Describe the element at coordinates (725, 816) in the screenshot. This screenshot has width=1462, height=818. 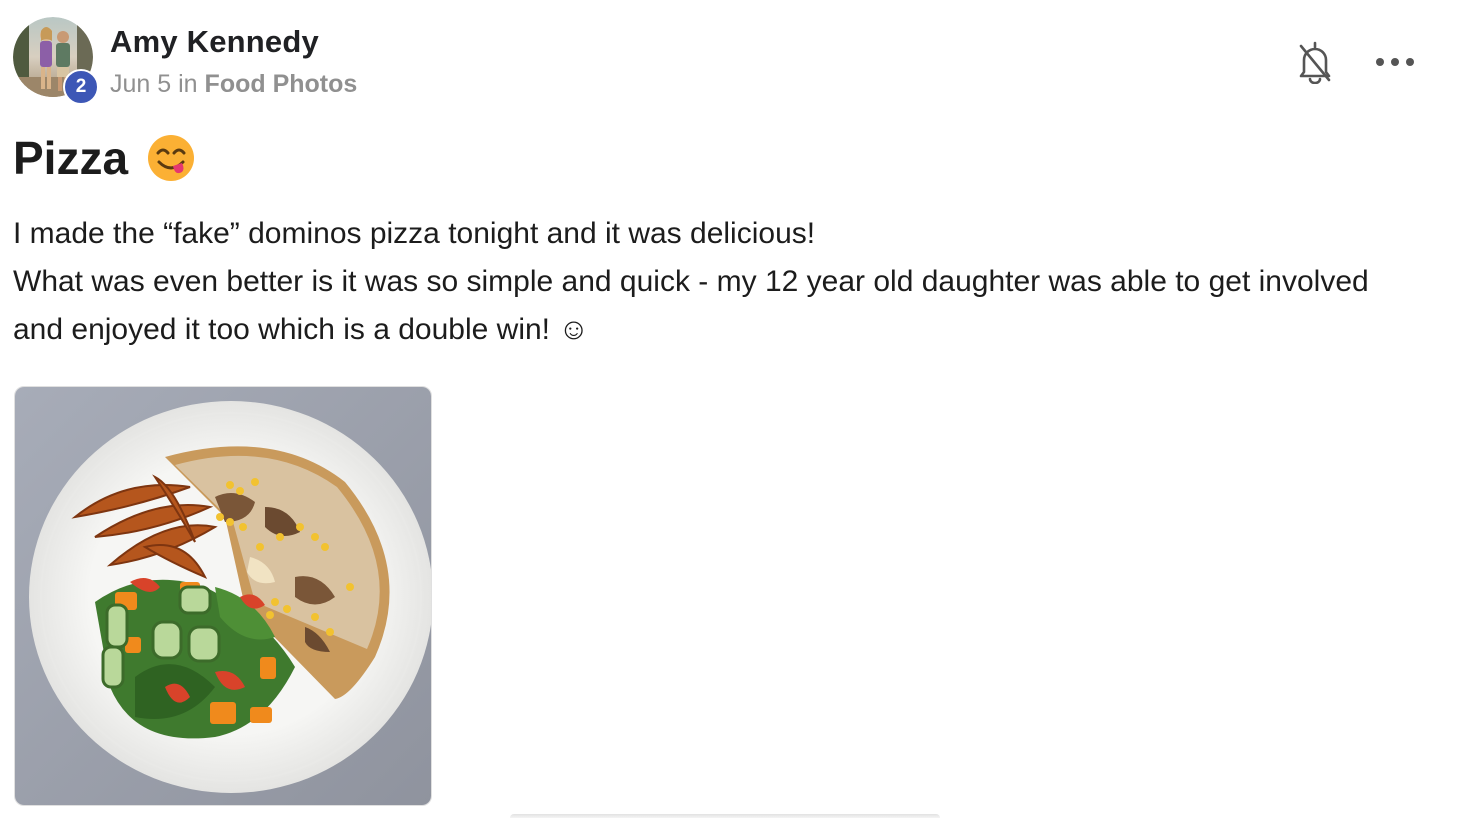
I see `bottom-edge` at that location.